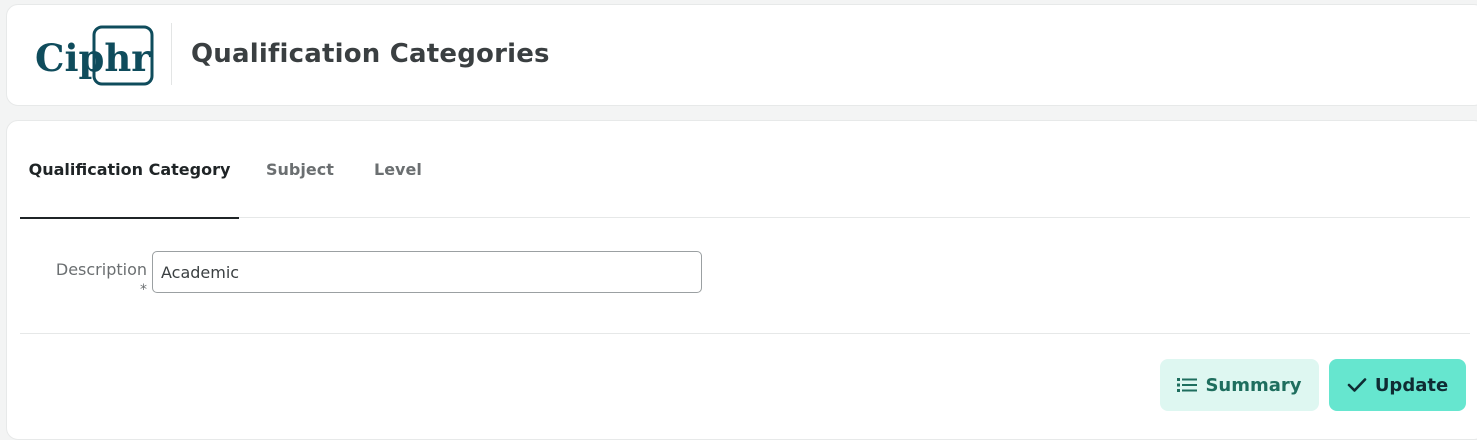 This screenshot has width=1477, height=440. I want to click on header-divider, so click(171, 54).